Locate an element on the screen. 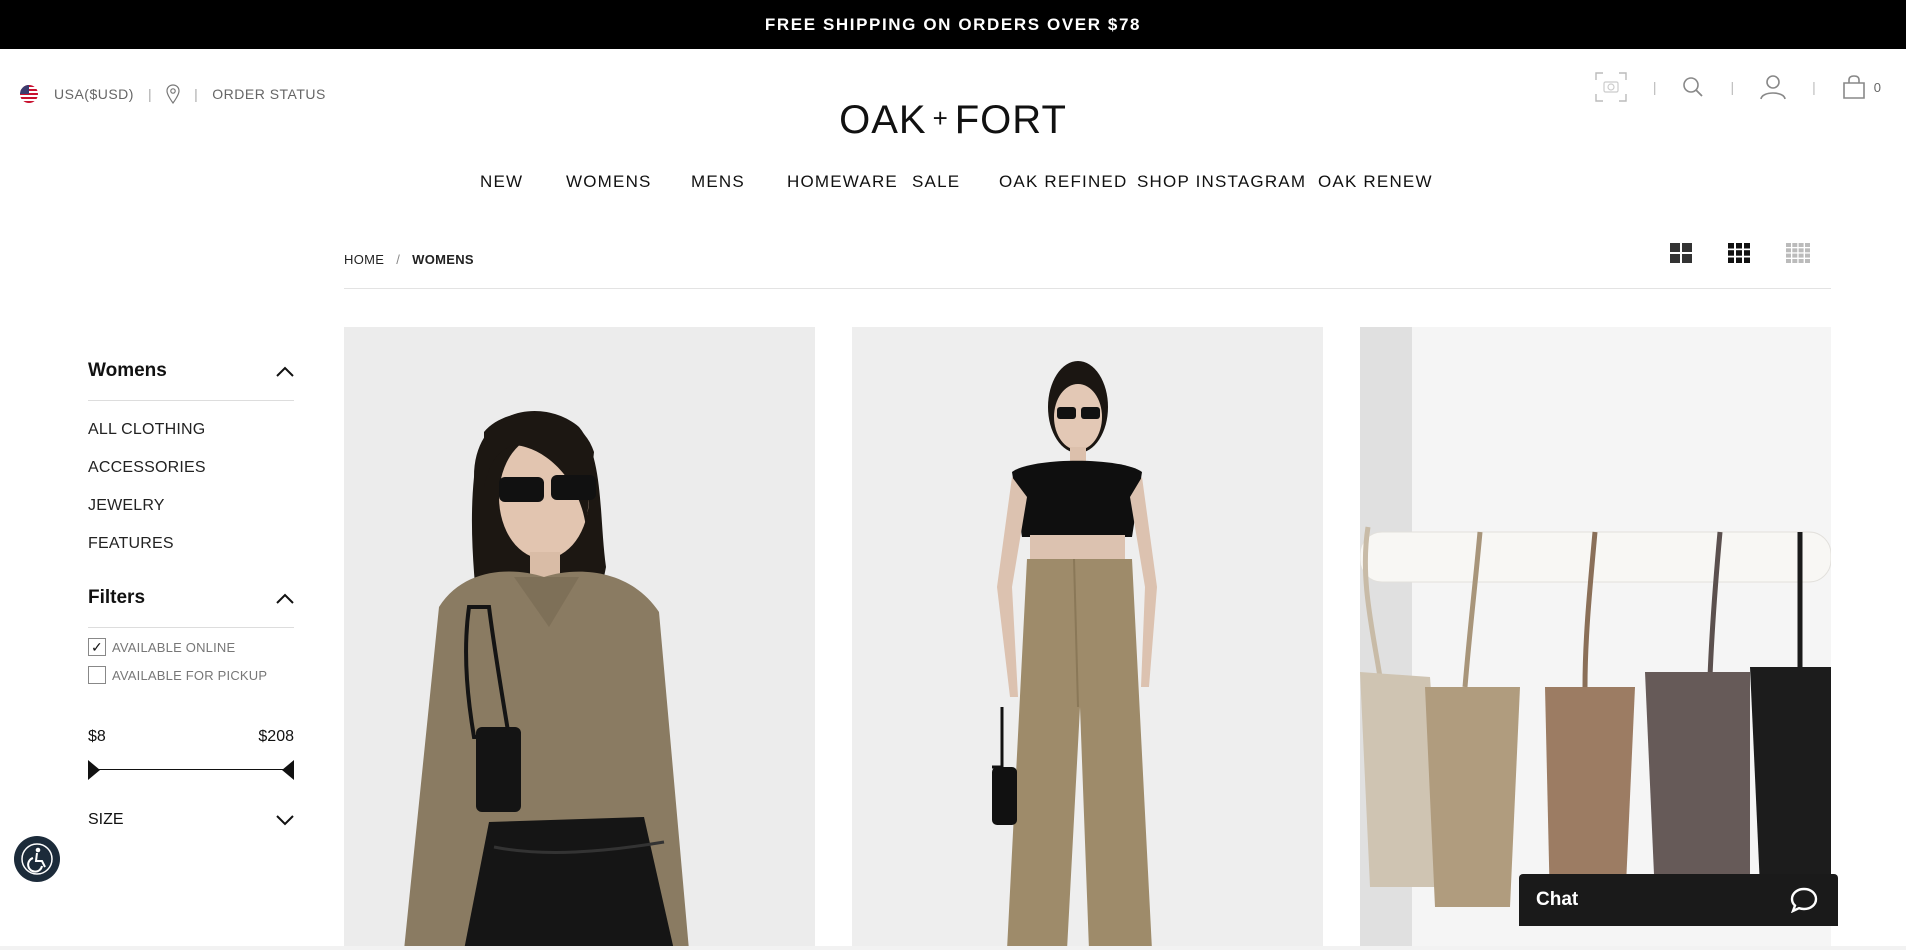 Image resolution: width=1906 pixels, height=950 pixels. sidebar-link-accessories: ACCESSORIES is located at coordinates (191, 468).